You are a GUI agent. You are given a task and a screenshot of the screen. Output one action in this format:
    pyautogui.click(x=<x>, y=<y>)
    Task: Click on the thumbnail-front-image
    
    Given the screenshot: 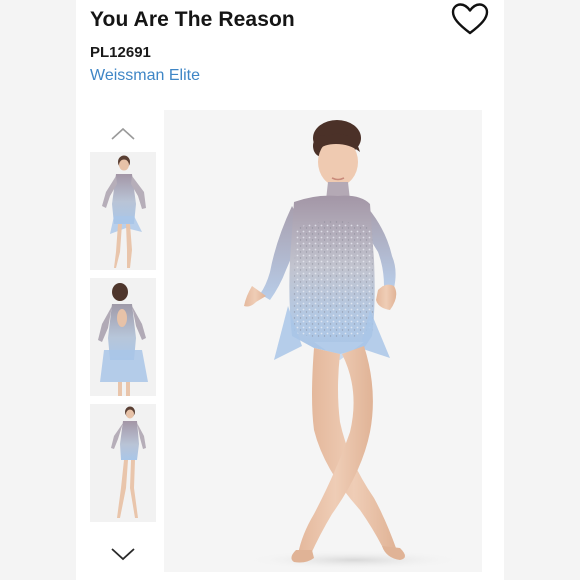 What is the action you would take?
    pyautogui.click(x=123, y=211)
    